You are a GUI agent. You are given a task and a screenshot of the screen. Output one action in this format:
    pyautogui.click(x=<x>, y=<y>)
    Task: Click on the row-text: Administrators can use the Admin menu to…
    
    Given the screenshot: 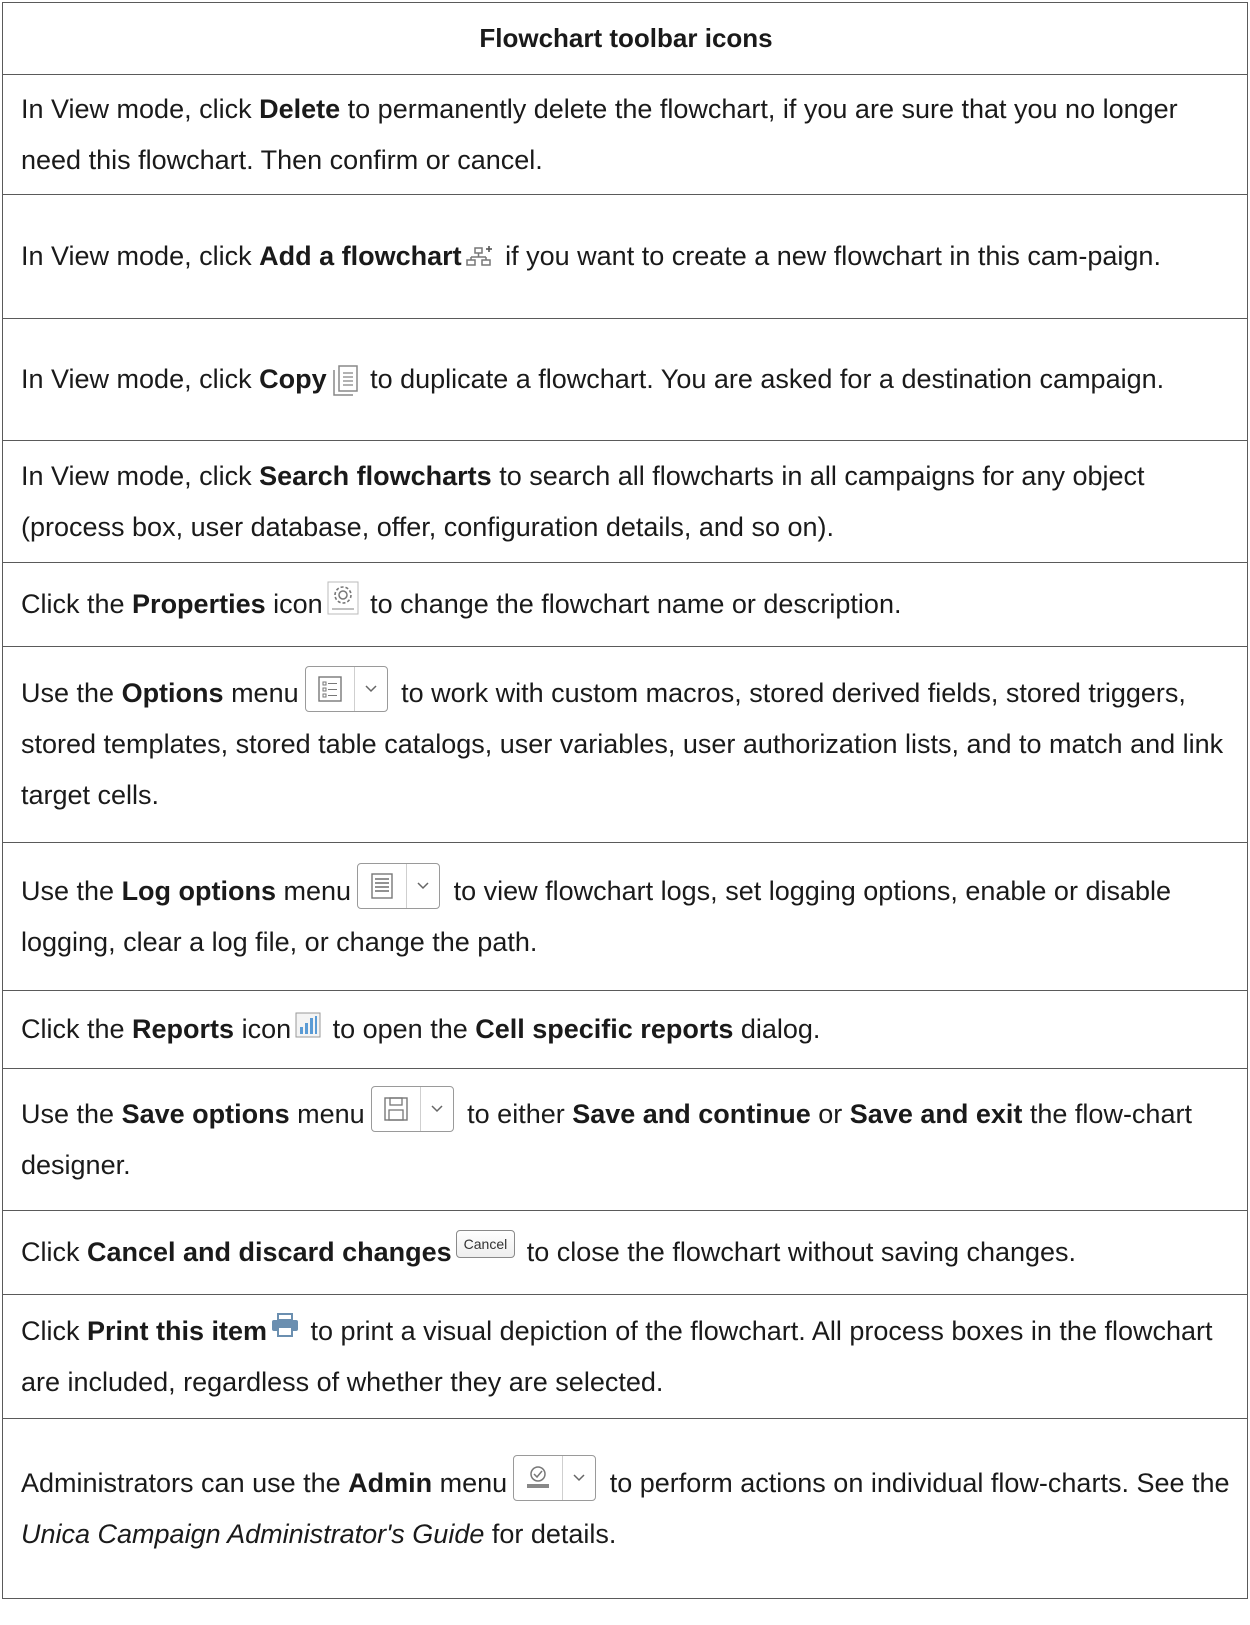 What is the action you would take?
    pyautogui.click(x=626, y=1507)
    